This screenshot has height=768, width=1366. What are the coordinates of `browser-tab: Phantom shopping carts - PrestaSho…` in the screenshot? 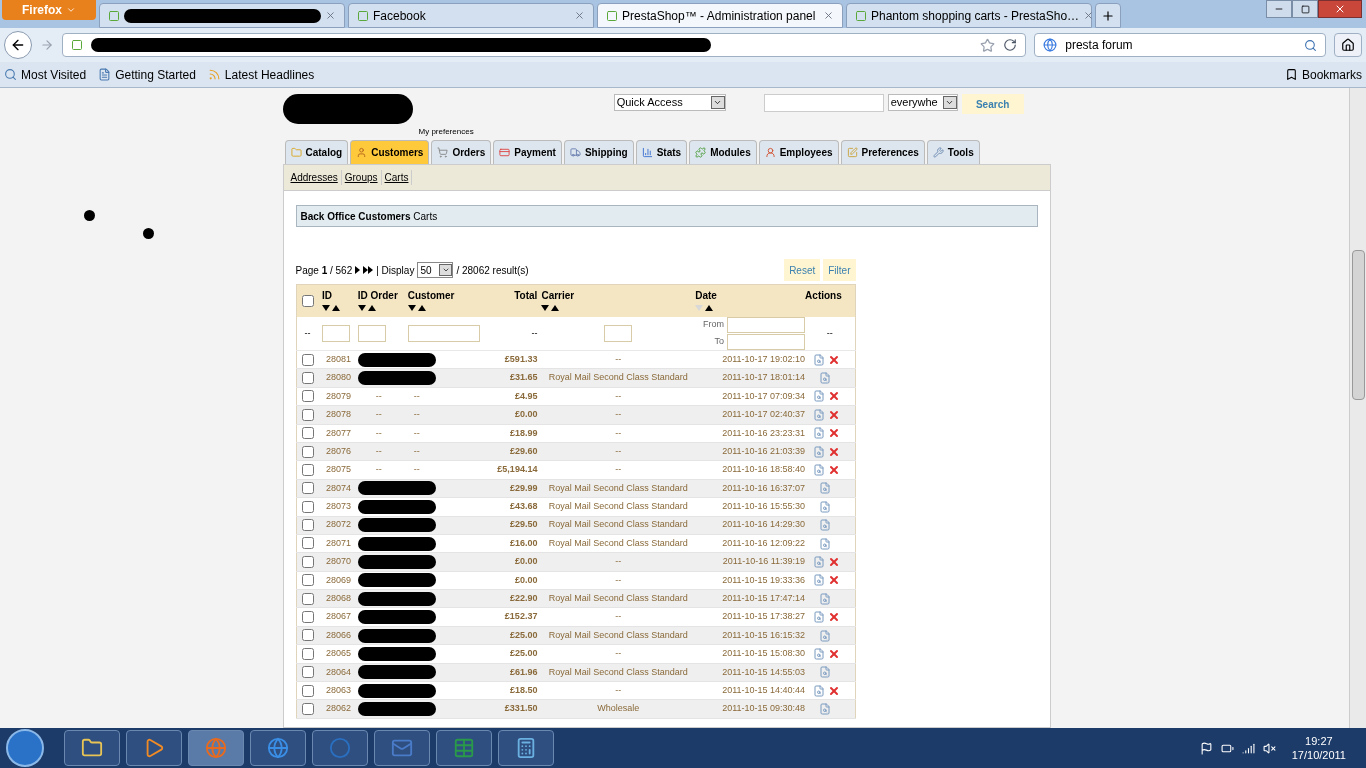 It's located at (969, 15).